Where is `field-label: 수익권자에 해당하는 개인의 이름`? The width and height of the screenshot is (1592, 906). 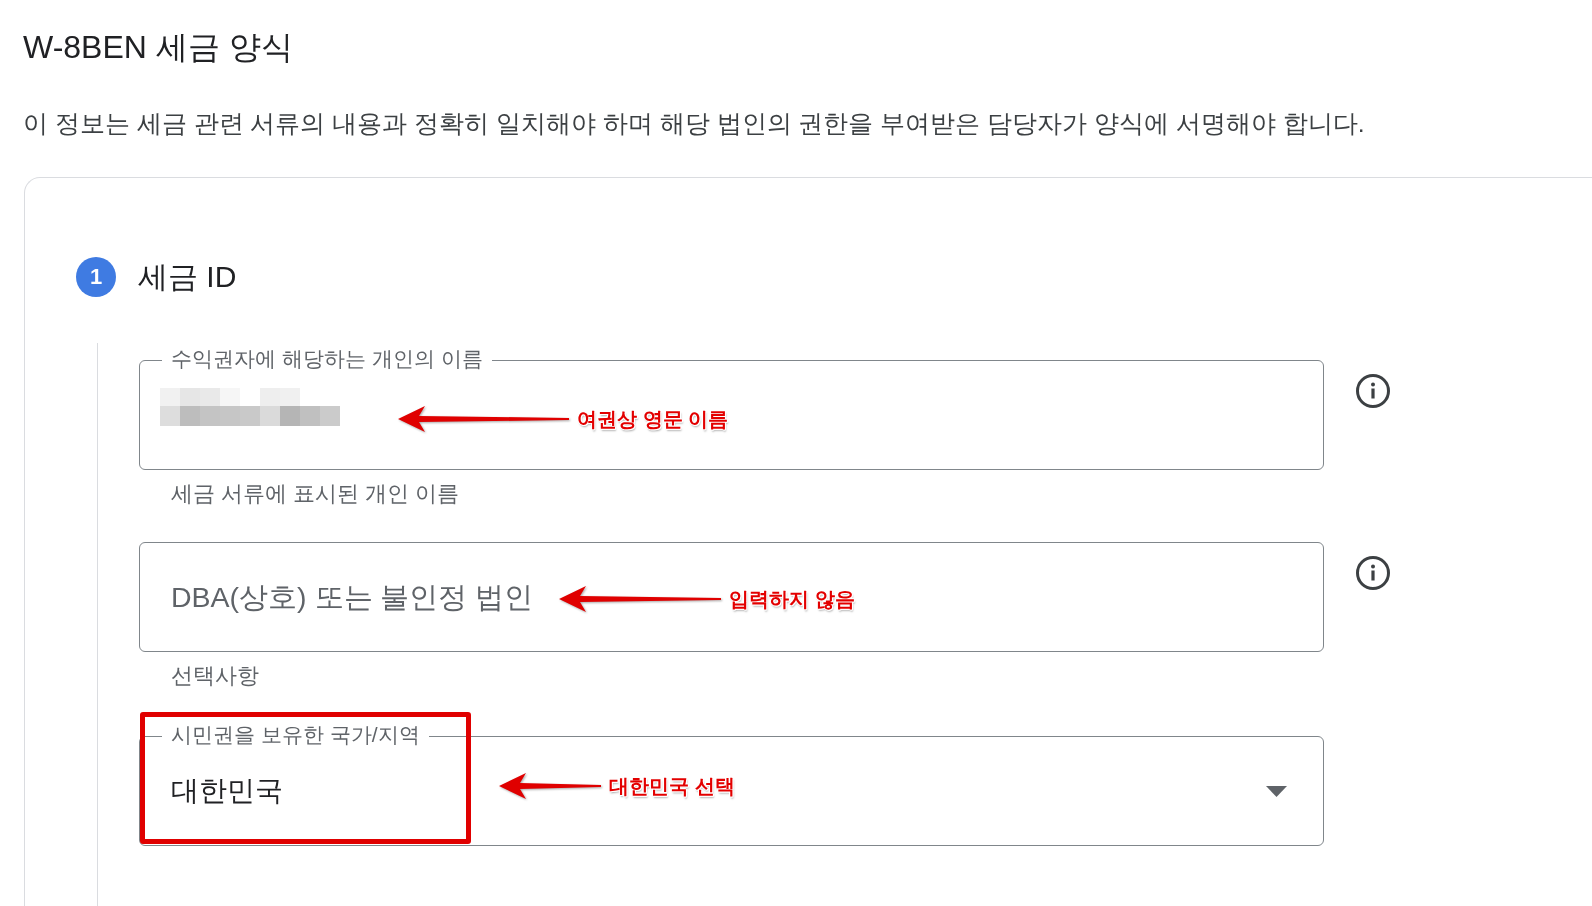
field-label: 수익권자에 해당하는 개인의 이름 is located at coordinates (327, 359).